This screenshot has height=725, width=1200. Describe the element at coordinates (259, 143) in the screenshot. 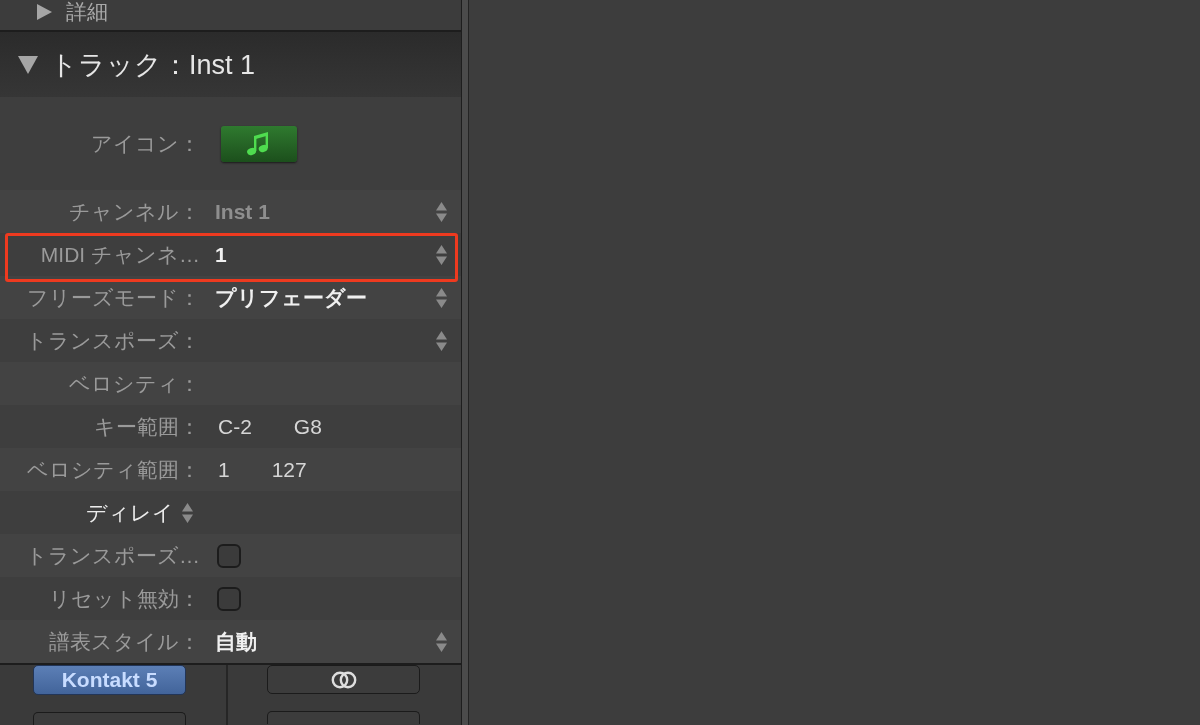

I see `track-icon-button` at that location.